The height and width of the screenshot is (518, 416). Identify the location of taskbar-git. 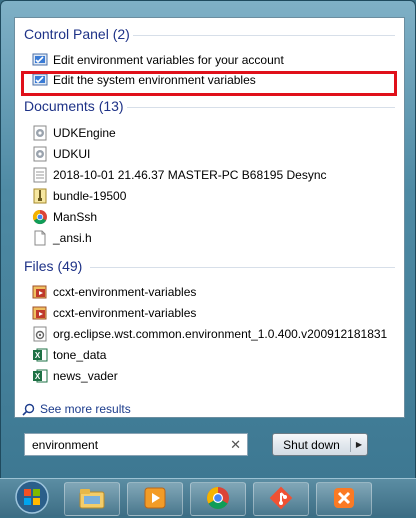
(281, 499).